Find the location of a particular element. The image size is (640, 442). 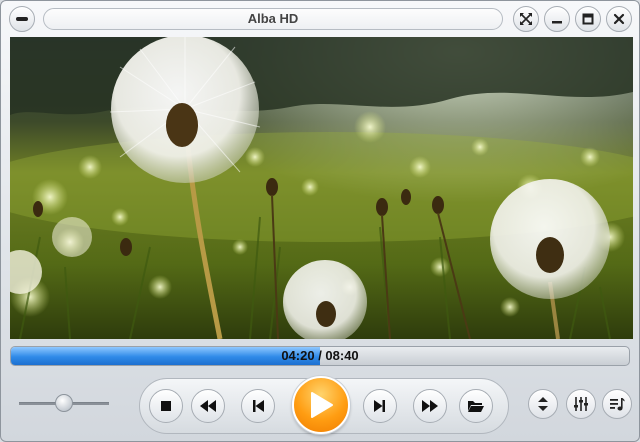

seek-bar: 04:20 / 08:40 is located at coordinates (320, 356).